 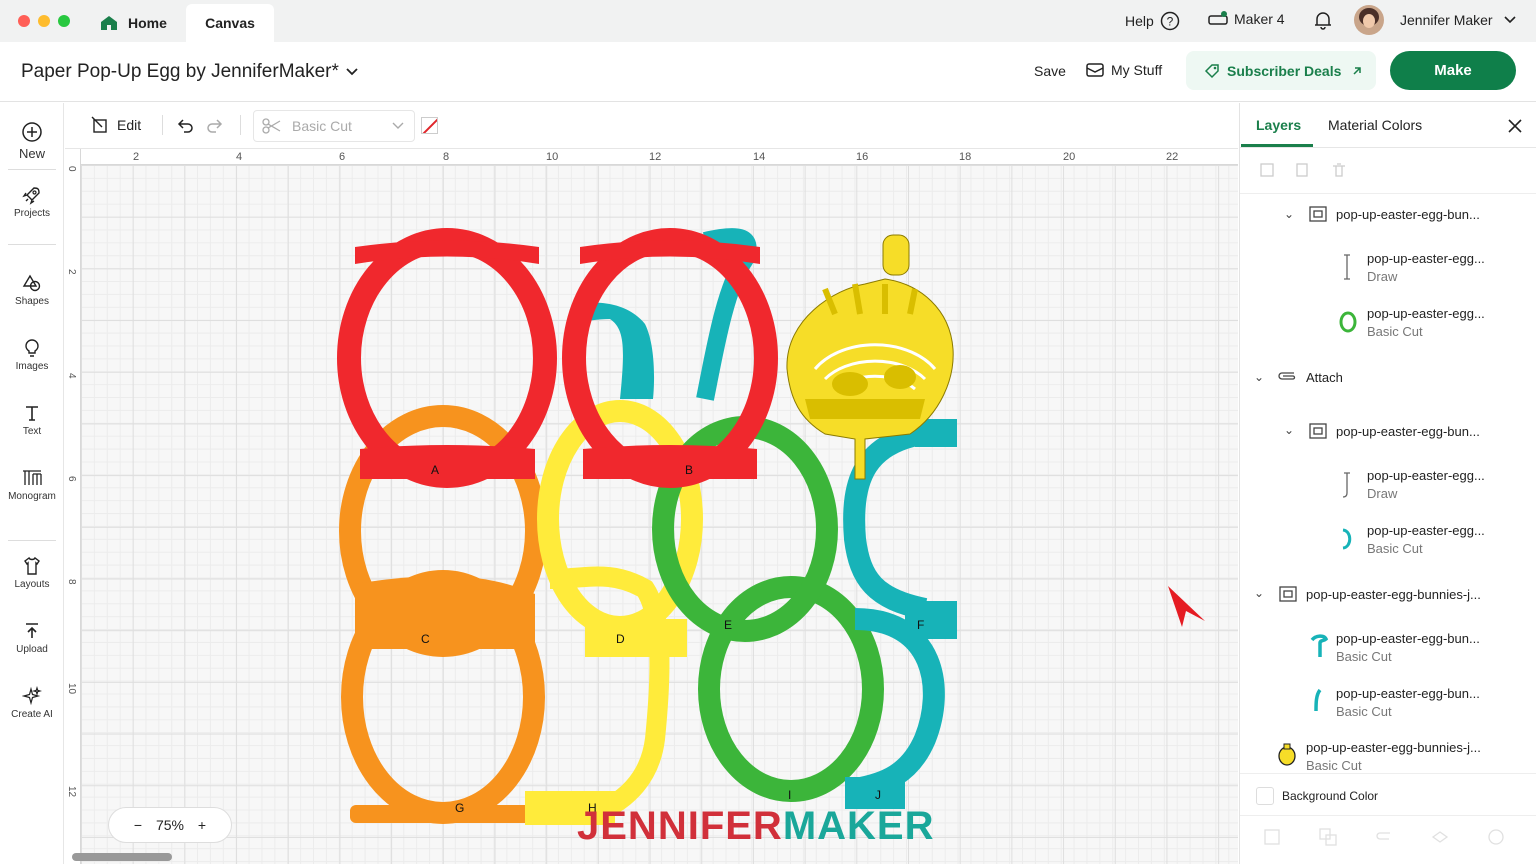 What do you see at coordinates (1218, 18) in the screenshot?
I see `cutting-machine-icon` at bounding box center [1218, 18].